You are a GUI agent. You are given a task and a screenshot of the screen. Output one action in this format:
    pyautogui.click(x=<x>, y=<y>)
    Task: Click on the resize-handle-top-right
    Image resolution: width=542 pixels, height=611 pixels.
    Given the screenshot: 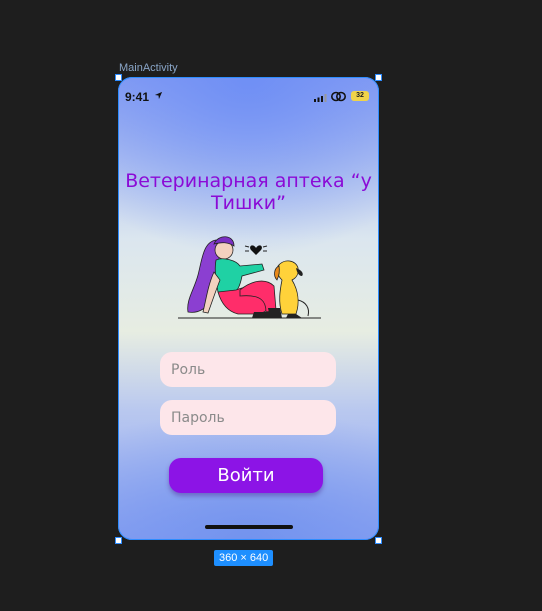 What is the action you would take?
    pyautogui.click(x=378, y=77)
    